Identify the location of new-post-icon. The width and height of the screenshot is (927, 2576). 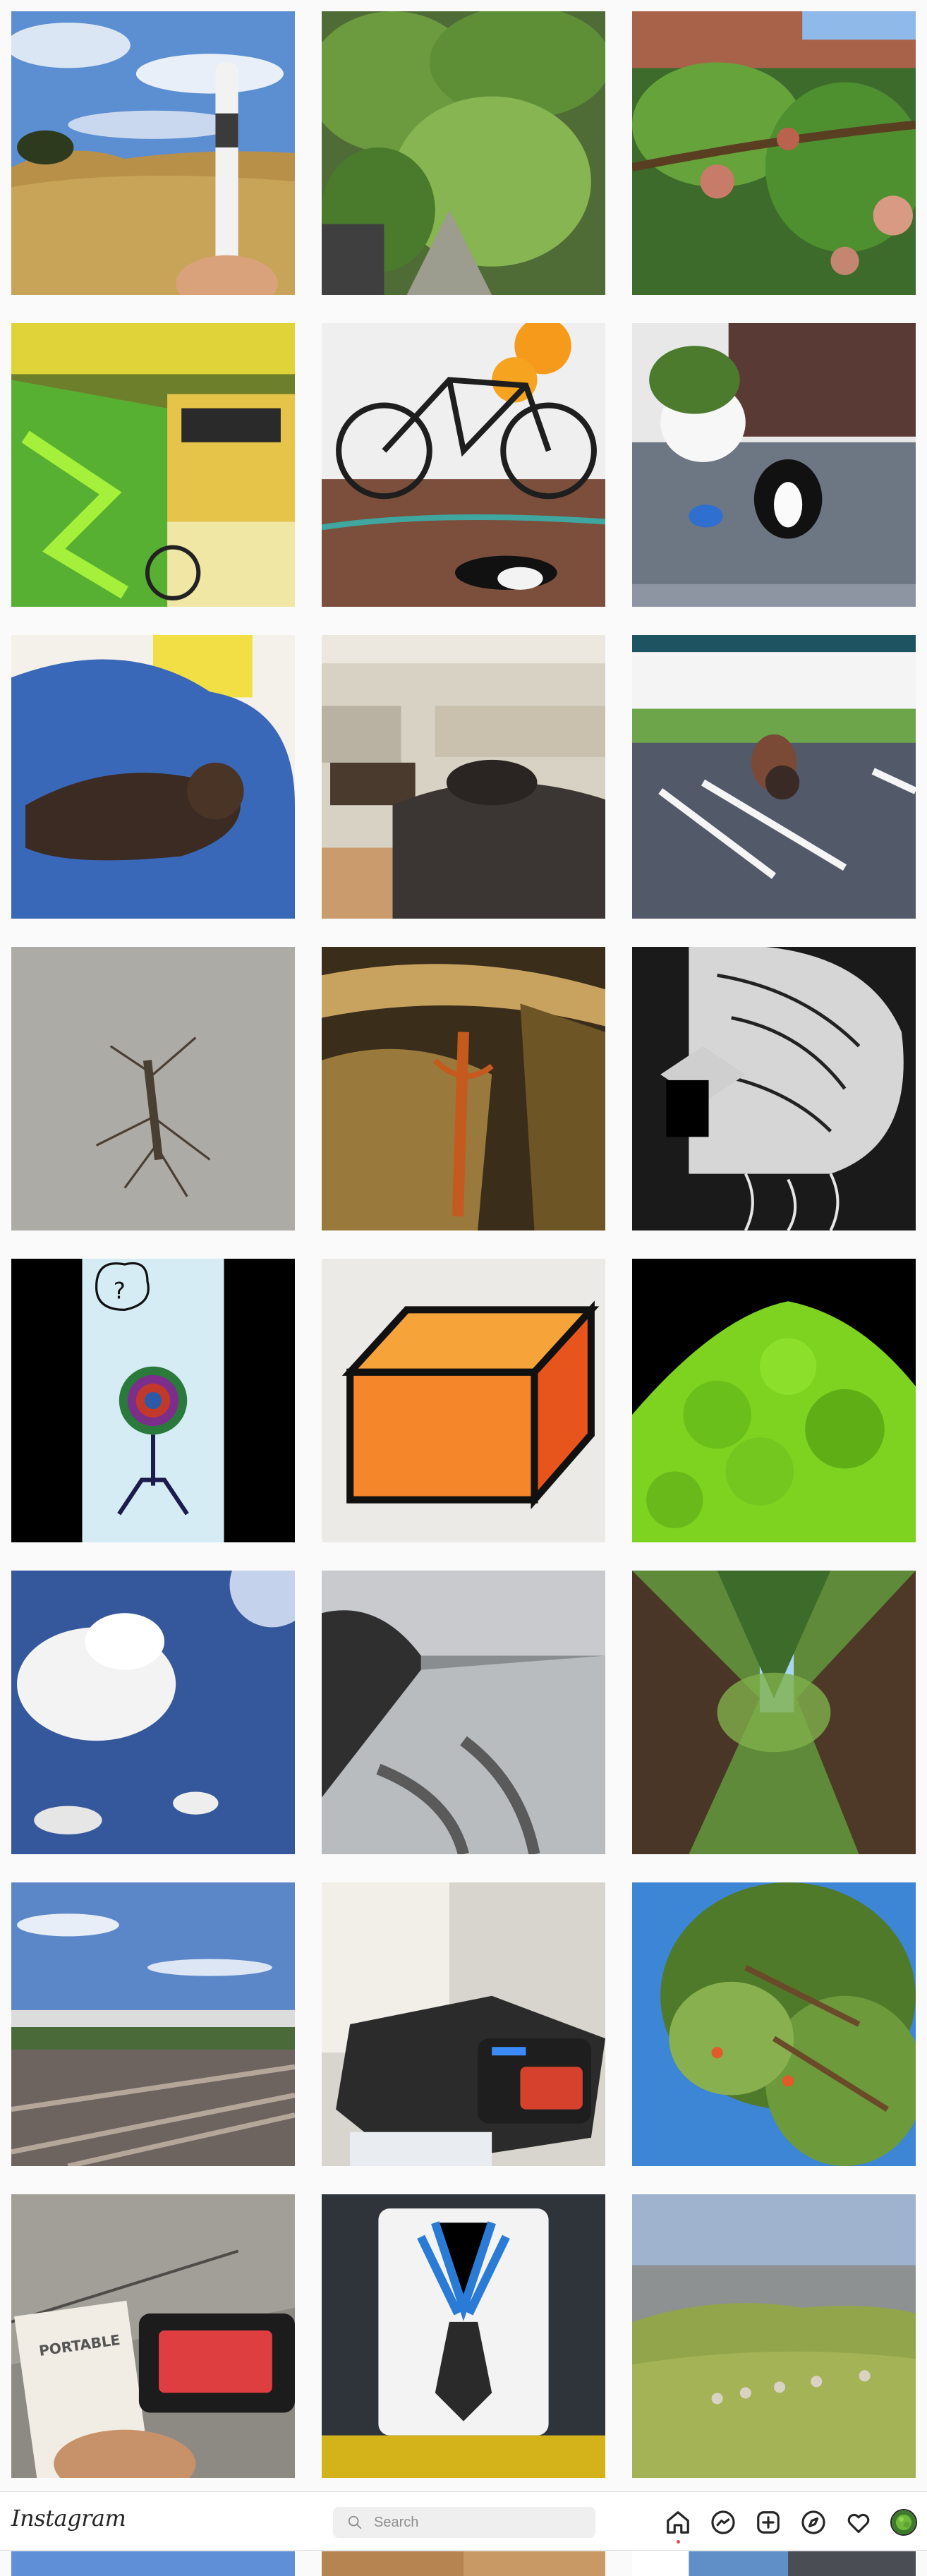
(768, 2523).